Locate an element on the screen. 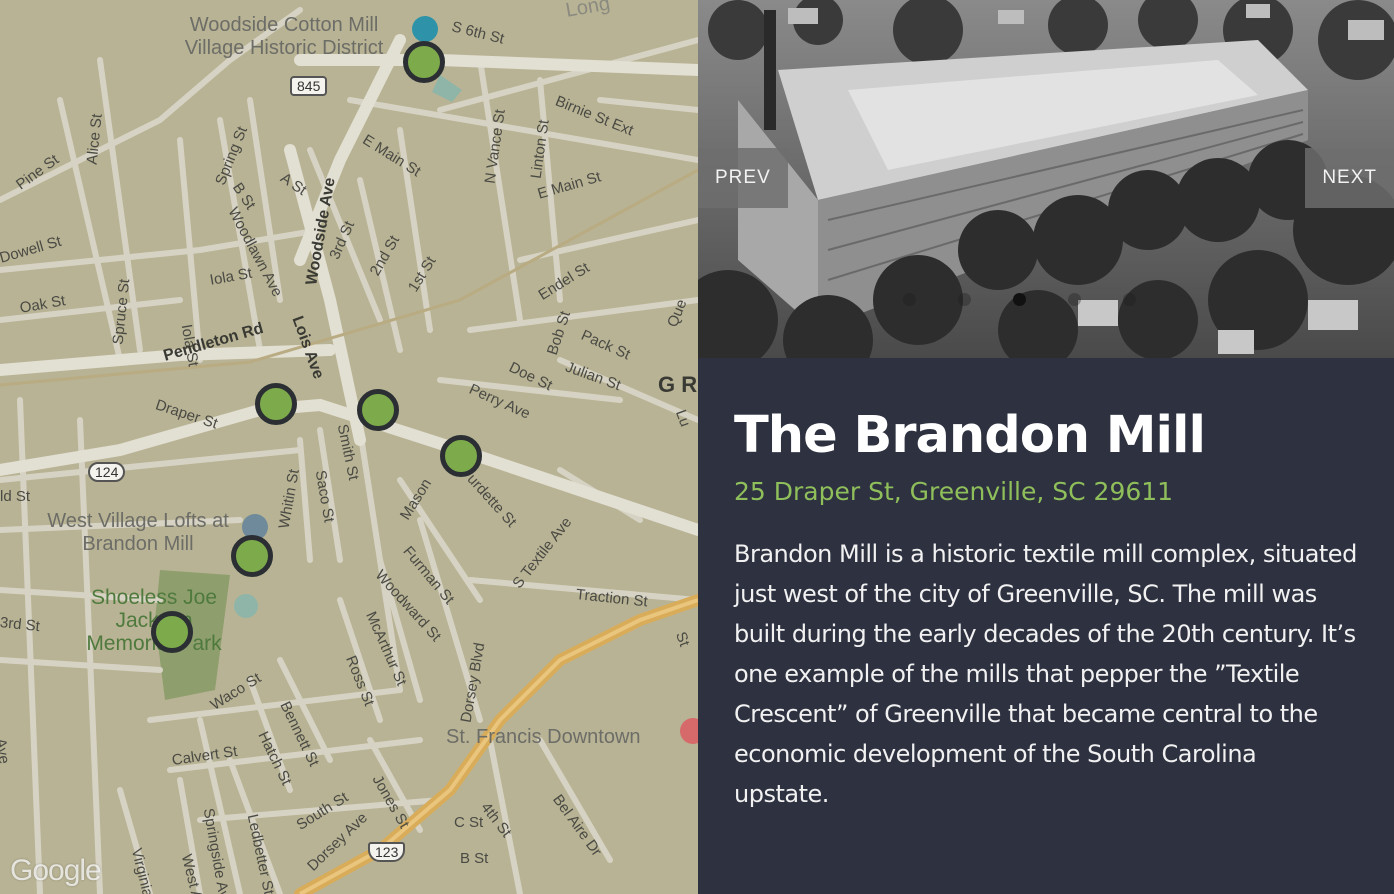 The image size is (1394, 894). route-845-shield: 845 is located at coordinates (309, 86).